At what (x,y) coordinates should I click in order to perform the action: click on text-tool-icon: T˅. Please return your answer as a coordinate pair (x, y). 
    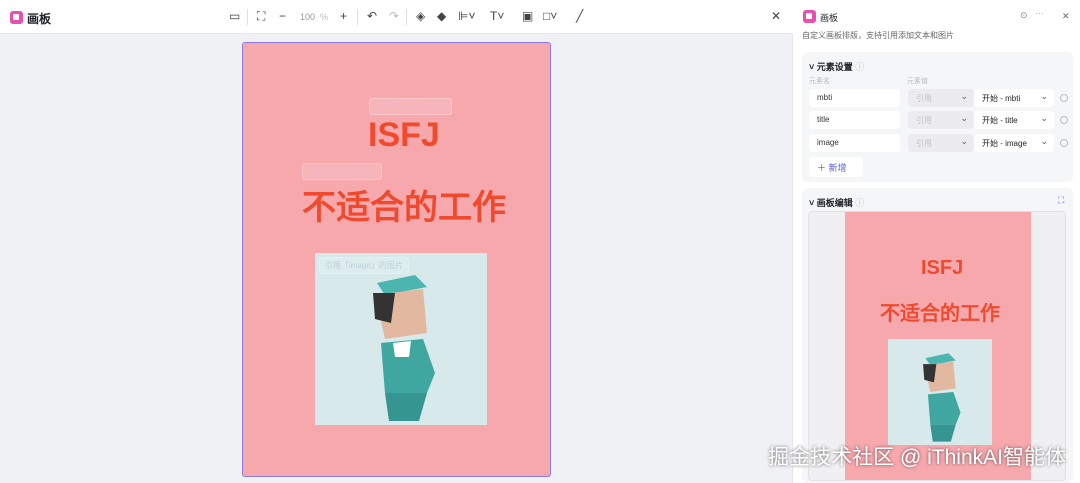
    Looking at the image, I should click on (497, 16).